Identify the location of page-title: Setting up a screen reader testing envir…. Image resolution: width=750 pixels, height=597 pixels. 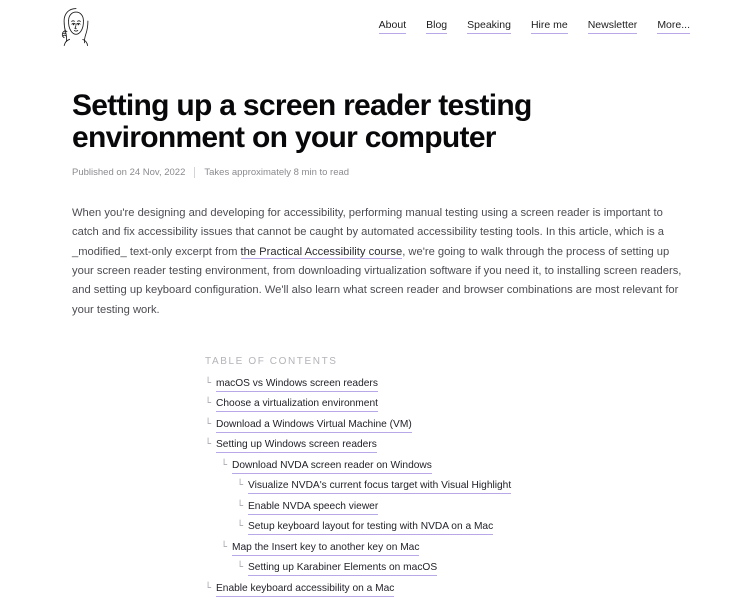
(302, 122).